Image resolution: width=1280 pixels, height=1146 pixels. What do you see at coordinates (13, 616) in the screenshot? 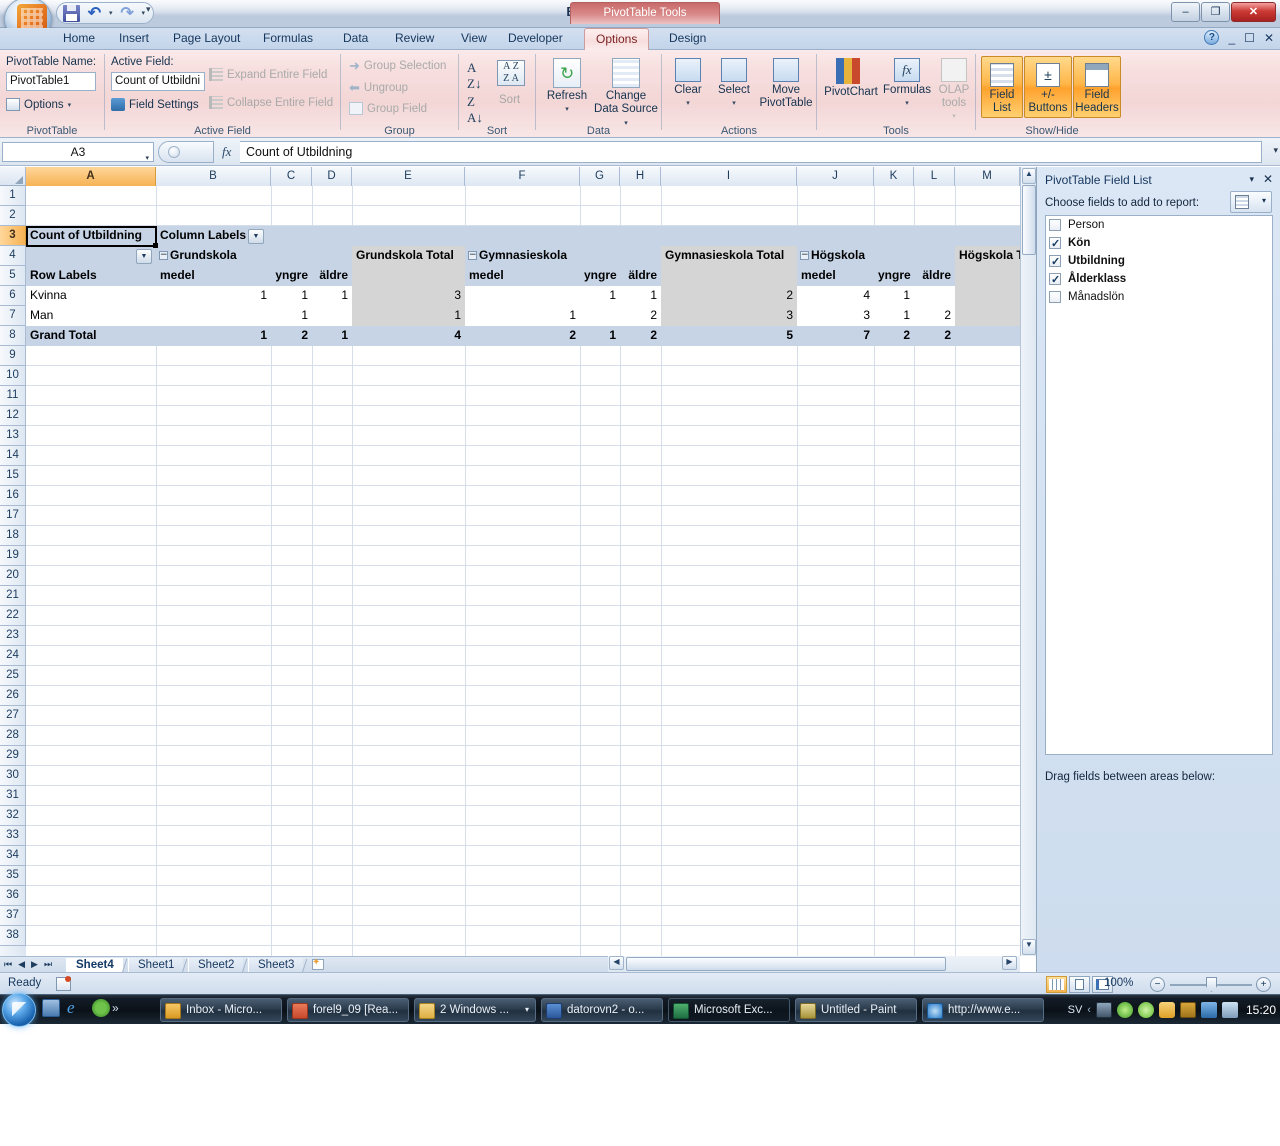
I see `row-header-22: 22` at bounding box center [13, 616].